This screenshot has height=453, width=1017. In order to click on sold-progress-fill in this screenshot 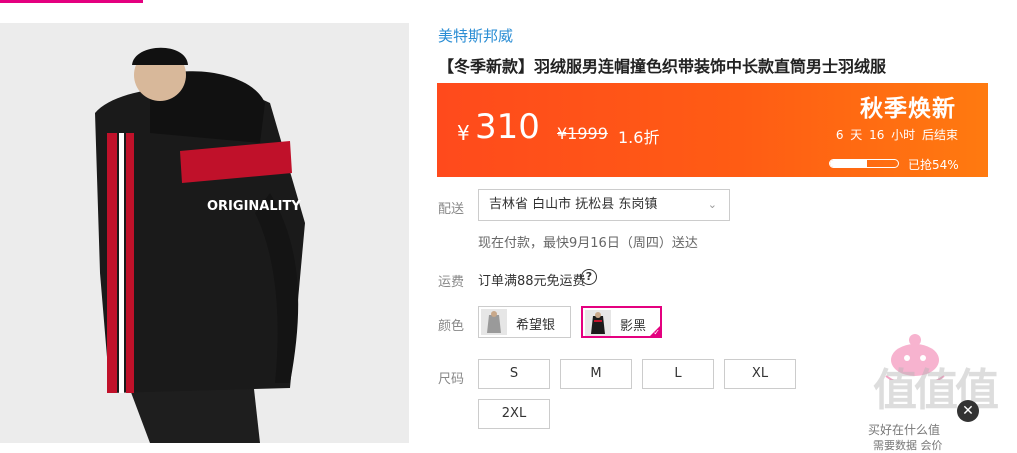, I will do `click(848, 163)`.